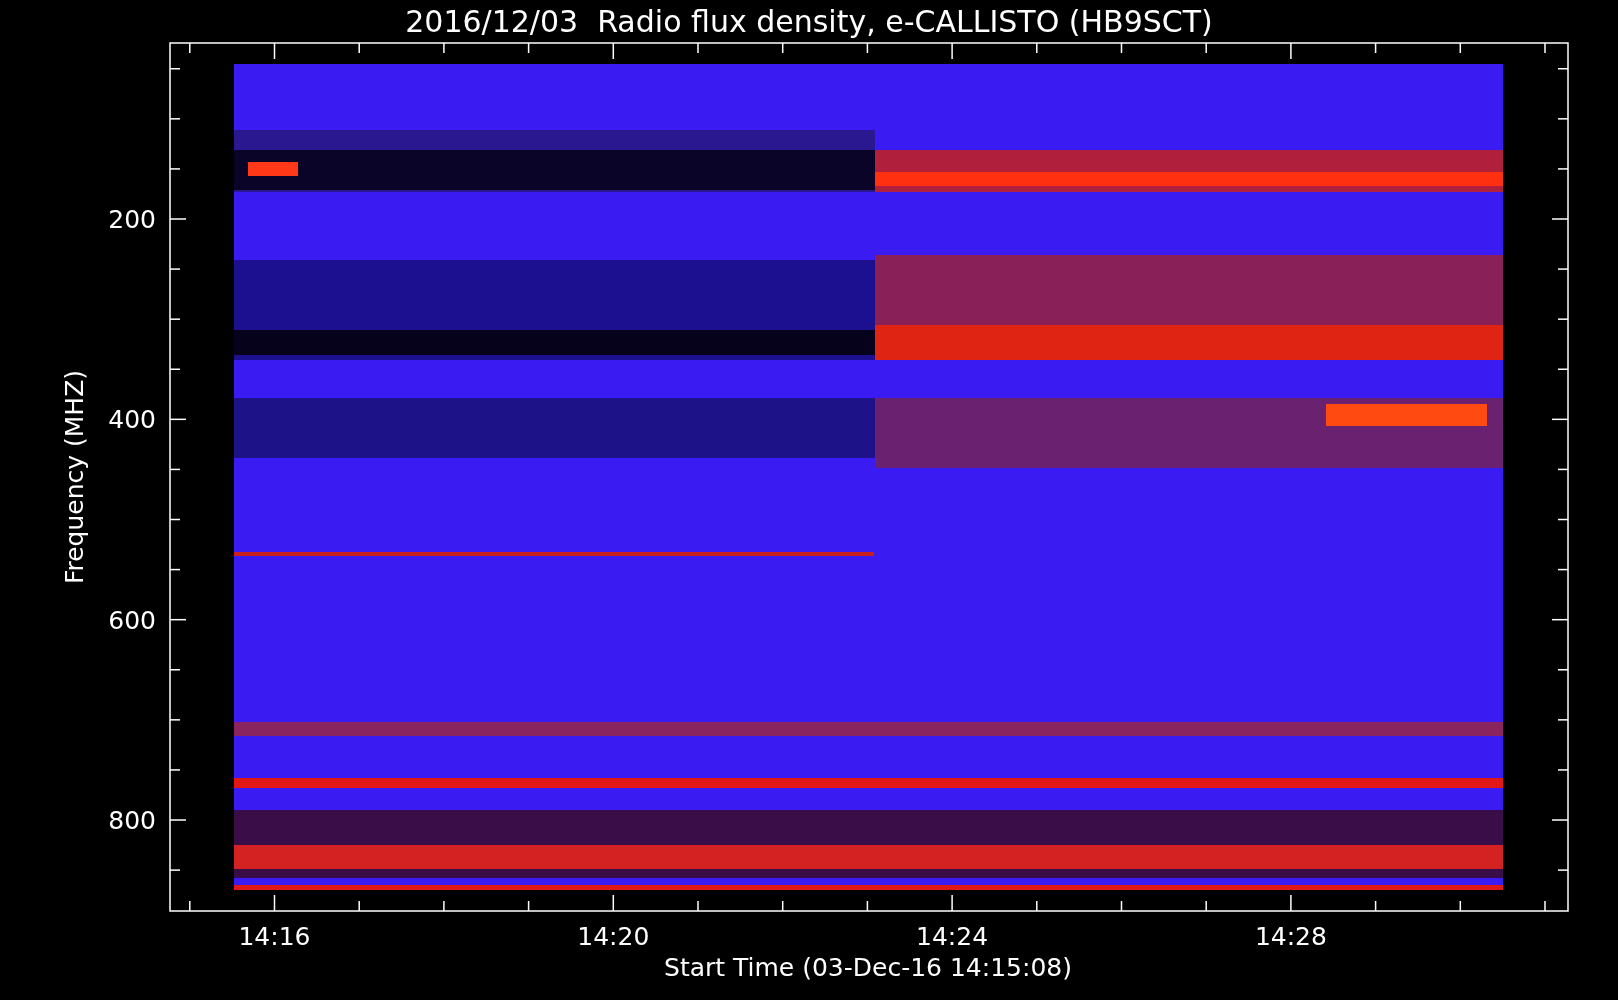 This screenshot has height=1000, width=1618. What do you see at coordinates (74, 477) in the screenshot?
I see `y-axis-label: Frequency (MHZ)` at bounding box center [74, 477].